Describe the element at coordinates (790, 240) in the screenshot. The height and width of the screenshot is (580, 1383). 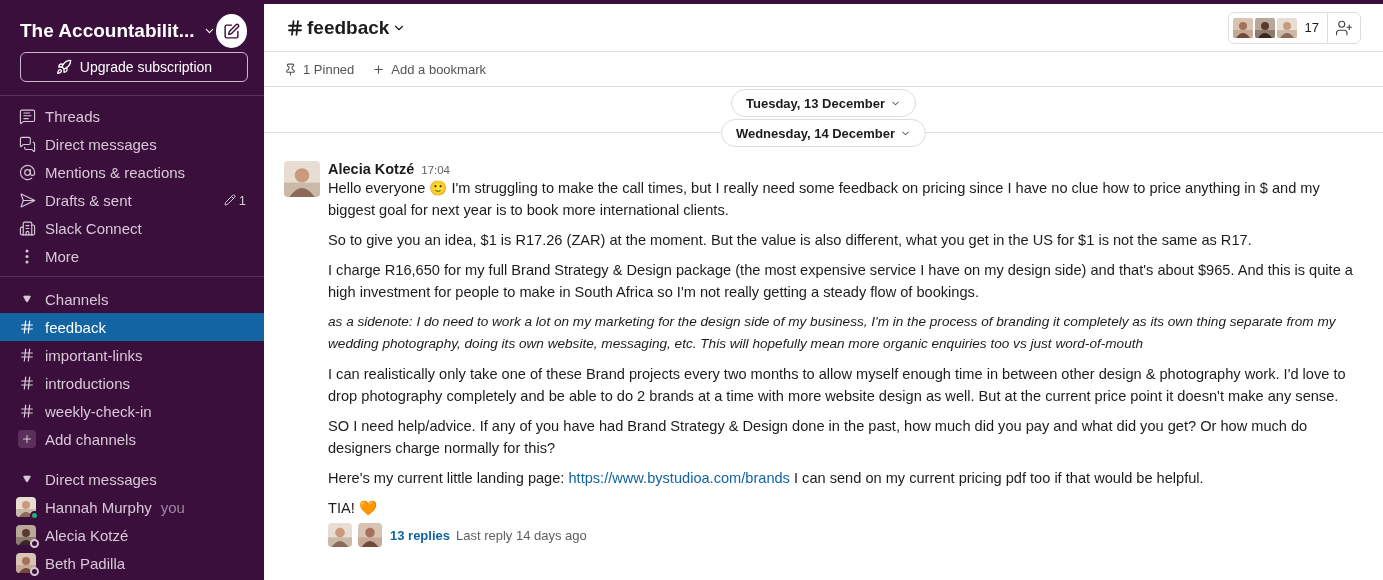
I see `message-paragraph: So to give you an idea, $1 is R17.26 (ZAR) at the moment. But the value is also different, what you get in the US for $1 is not the same as R17.` at that location.